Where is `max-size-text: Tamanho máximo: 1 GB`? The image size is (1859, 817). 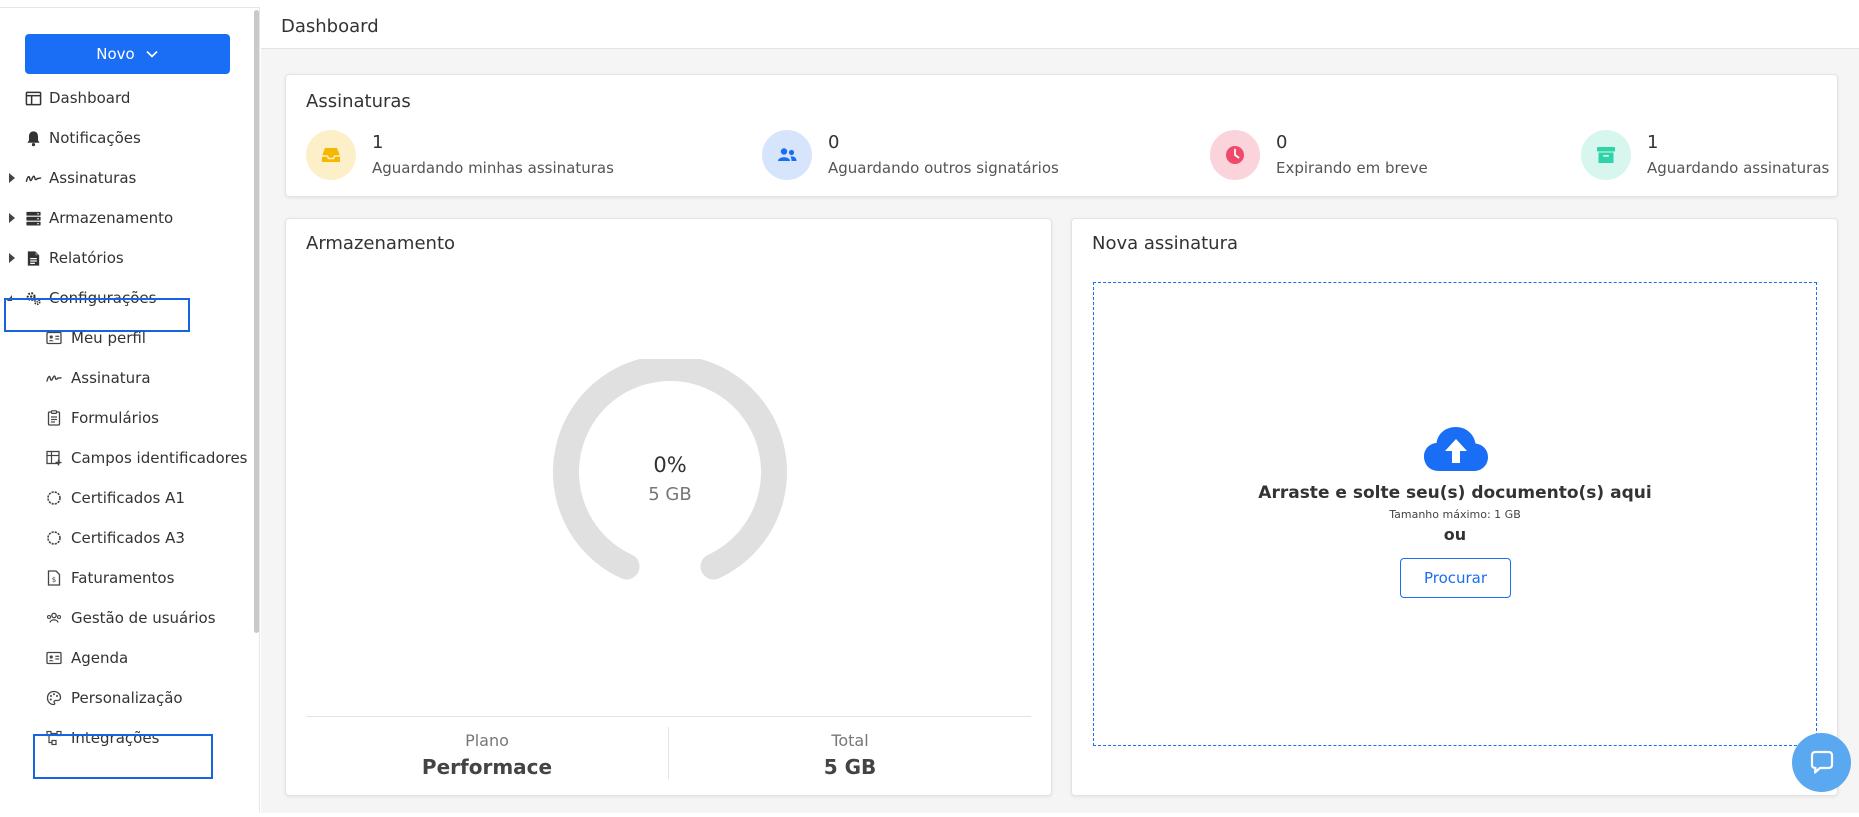
max-size-text: Tamanho máximo: 1 GB is located at coordinates (1455, 514).